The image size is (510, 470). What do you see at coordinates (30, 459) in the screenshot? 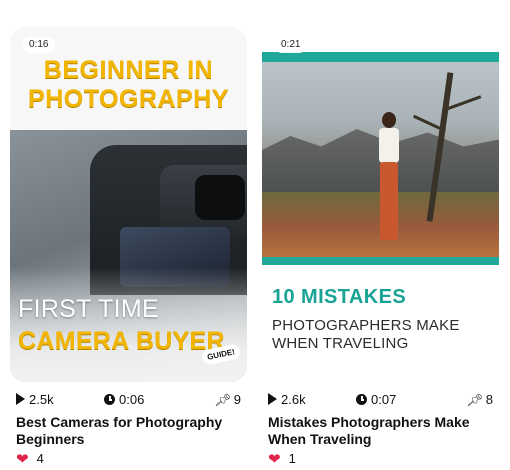
I see `likes-row: ❤ 4` at bounding box center [30, 459].